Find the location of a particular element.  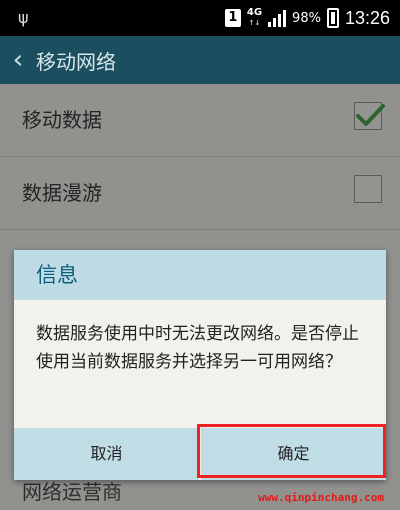

dialog-buttons: 取消 确定 is located at coordinates (200, 452).